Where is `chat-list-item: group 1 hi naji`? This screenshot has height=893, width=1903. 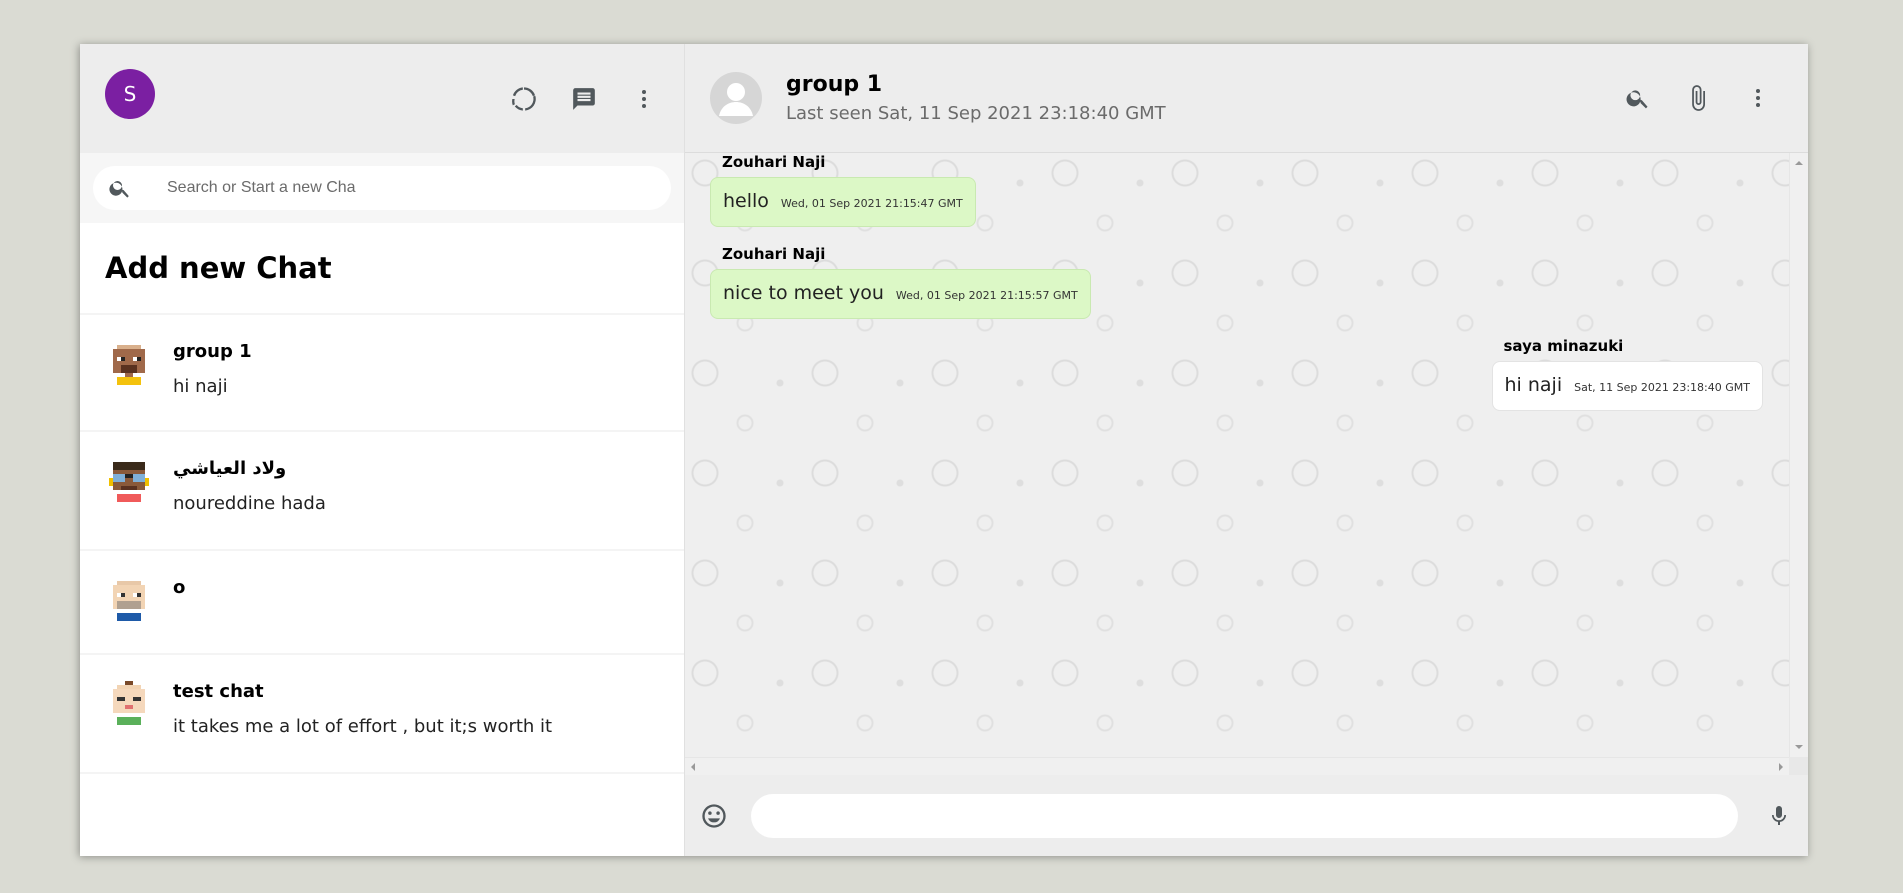
chat-list-item: group 1 hi naji is located at coordinates (382, 373).